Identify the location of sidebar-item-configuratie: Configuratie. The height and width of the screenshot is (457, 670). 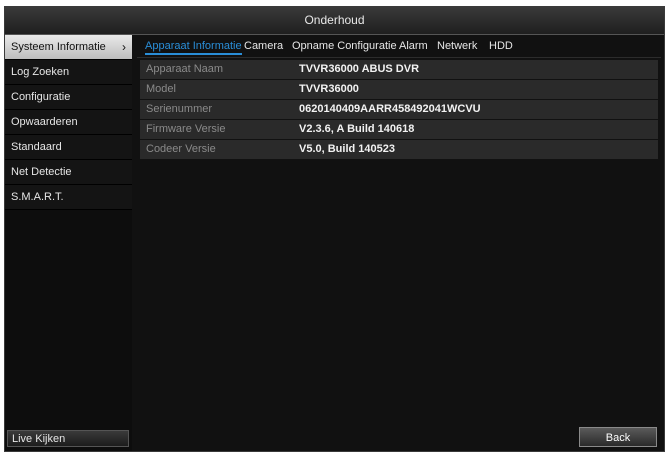
(68, 97).